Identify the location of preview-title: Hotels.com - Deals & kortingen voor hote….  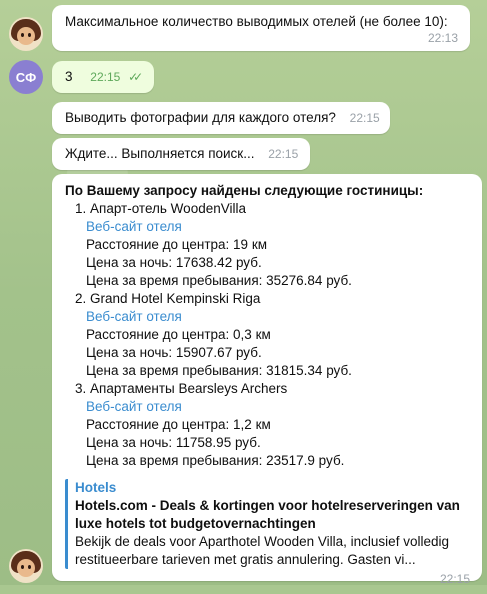
(267, 514).